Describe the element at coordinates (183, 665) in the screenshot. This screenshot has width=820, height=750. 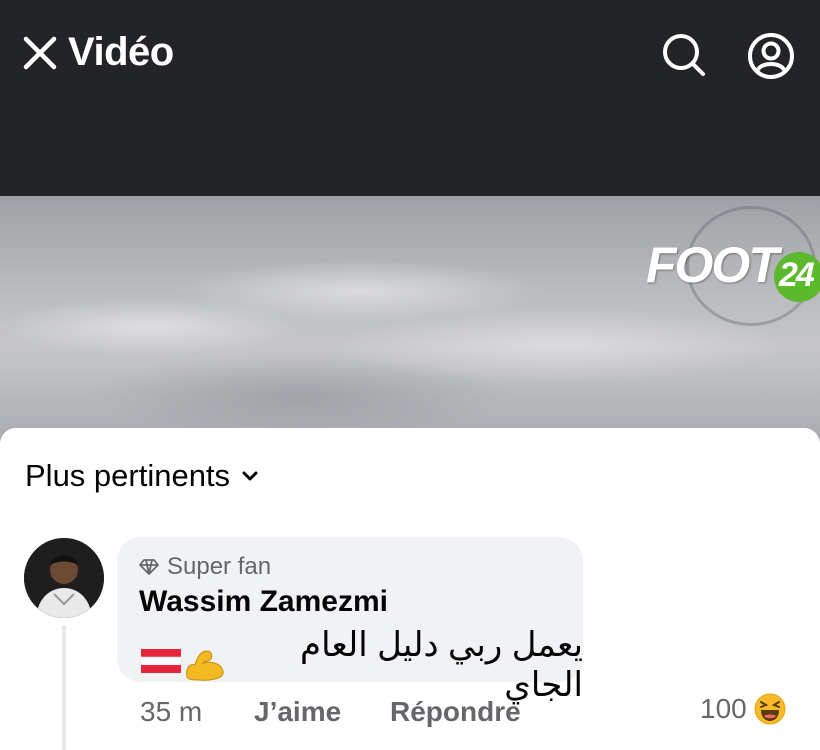
I see `flexed-biceps-emoji` at that location.